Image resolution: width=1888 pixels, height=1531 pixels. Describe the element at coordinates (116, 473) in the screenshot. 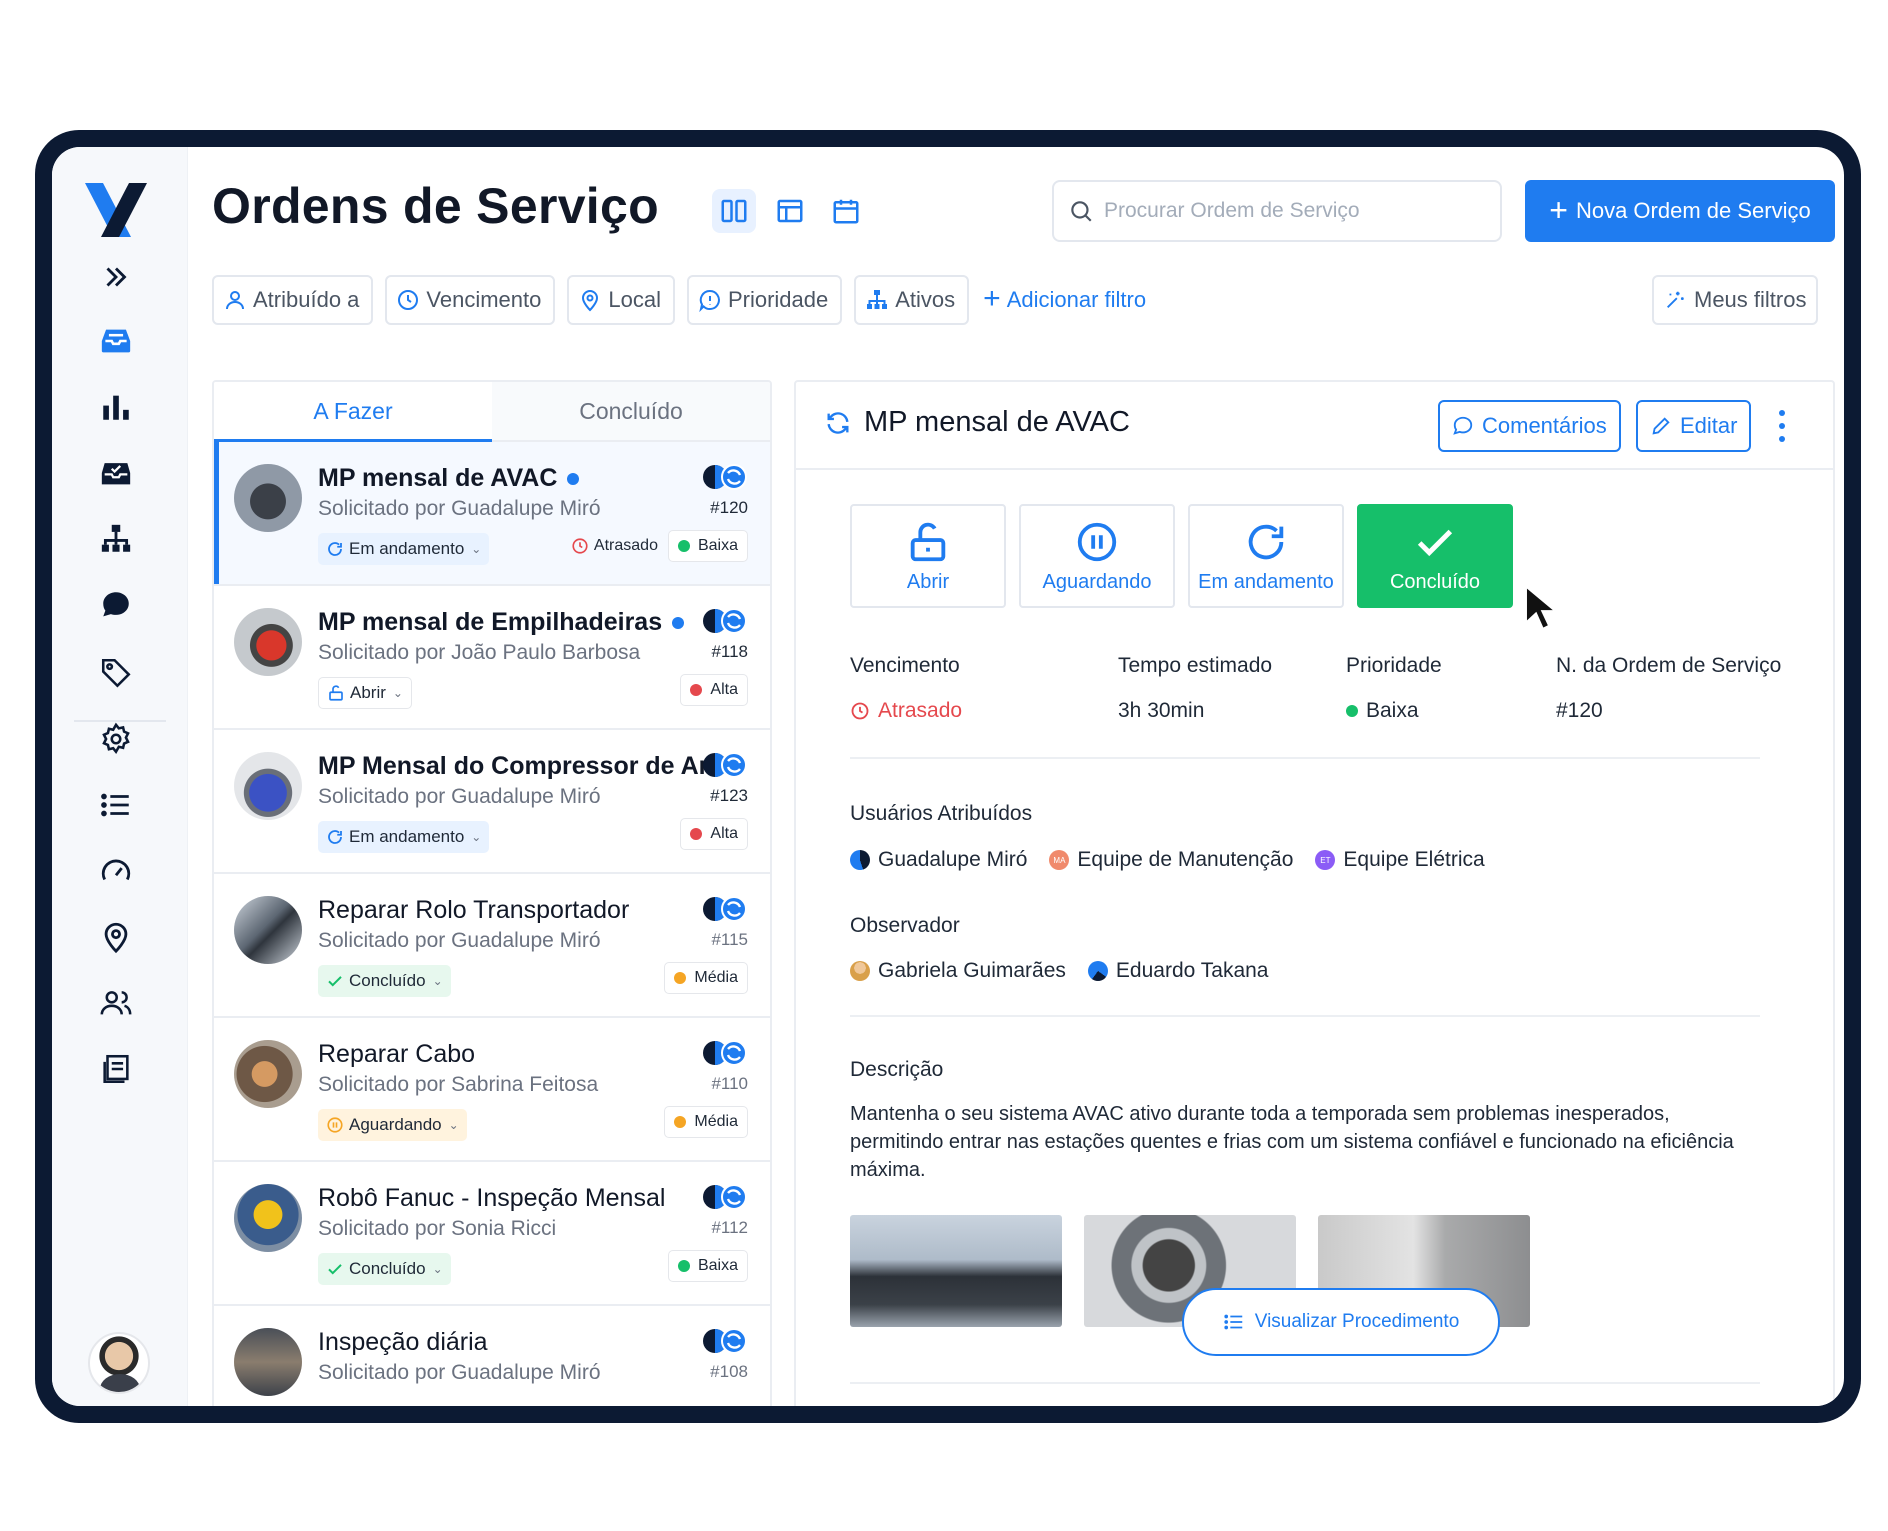

I see `sidebar-item-requests` at that location.